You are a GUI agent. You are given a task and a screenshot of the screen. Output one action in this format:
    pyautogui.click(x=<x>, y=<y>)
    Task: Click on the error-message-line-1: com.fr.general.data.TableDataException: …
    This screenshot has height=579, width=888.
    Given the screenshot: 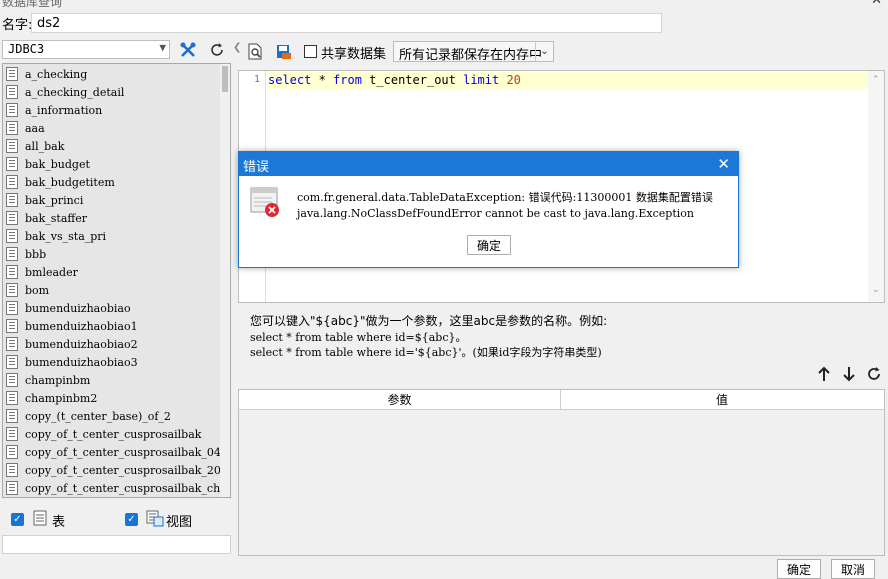 What is the action you would take?
    pyautogui.click(x=505, y=197)
    